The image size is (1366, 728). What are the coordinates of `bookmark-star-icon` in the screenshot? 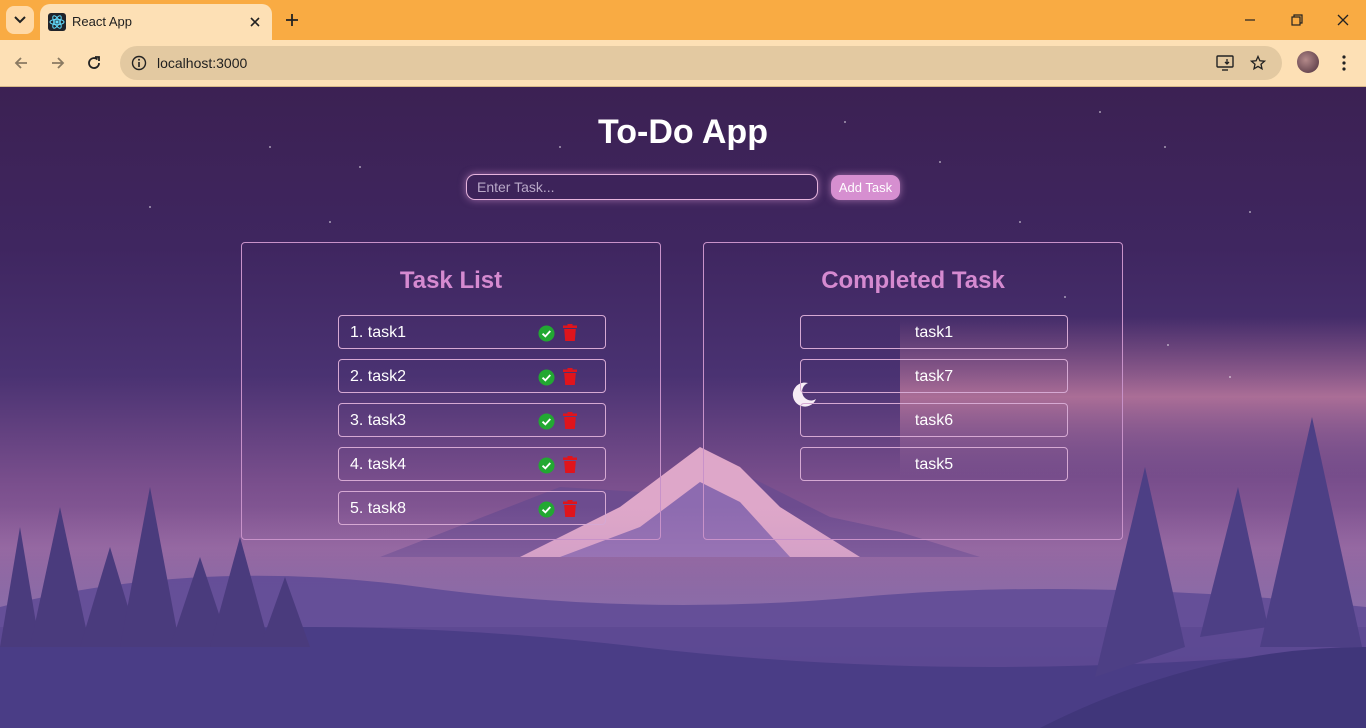 It's located at (1258, 63).